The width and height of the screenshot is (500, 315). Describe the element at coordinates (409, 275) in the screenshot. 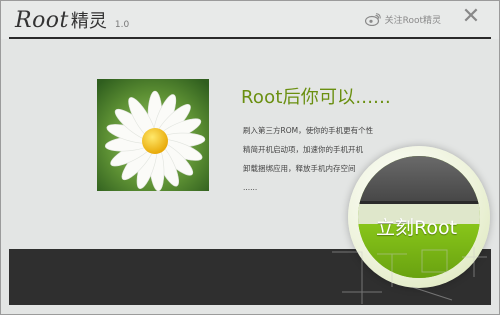

I see `watermark-pattern` at that location.